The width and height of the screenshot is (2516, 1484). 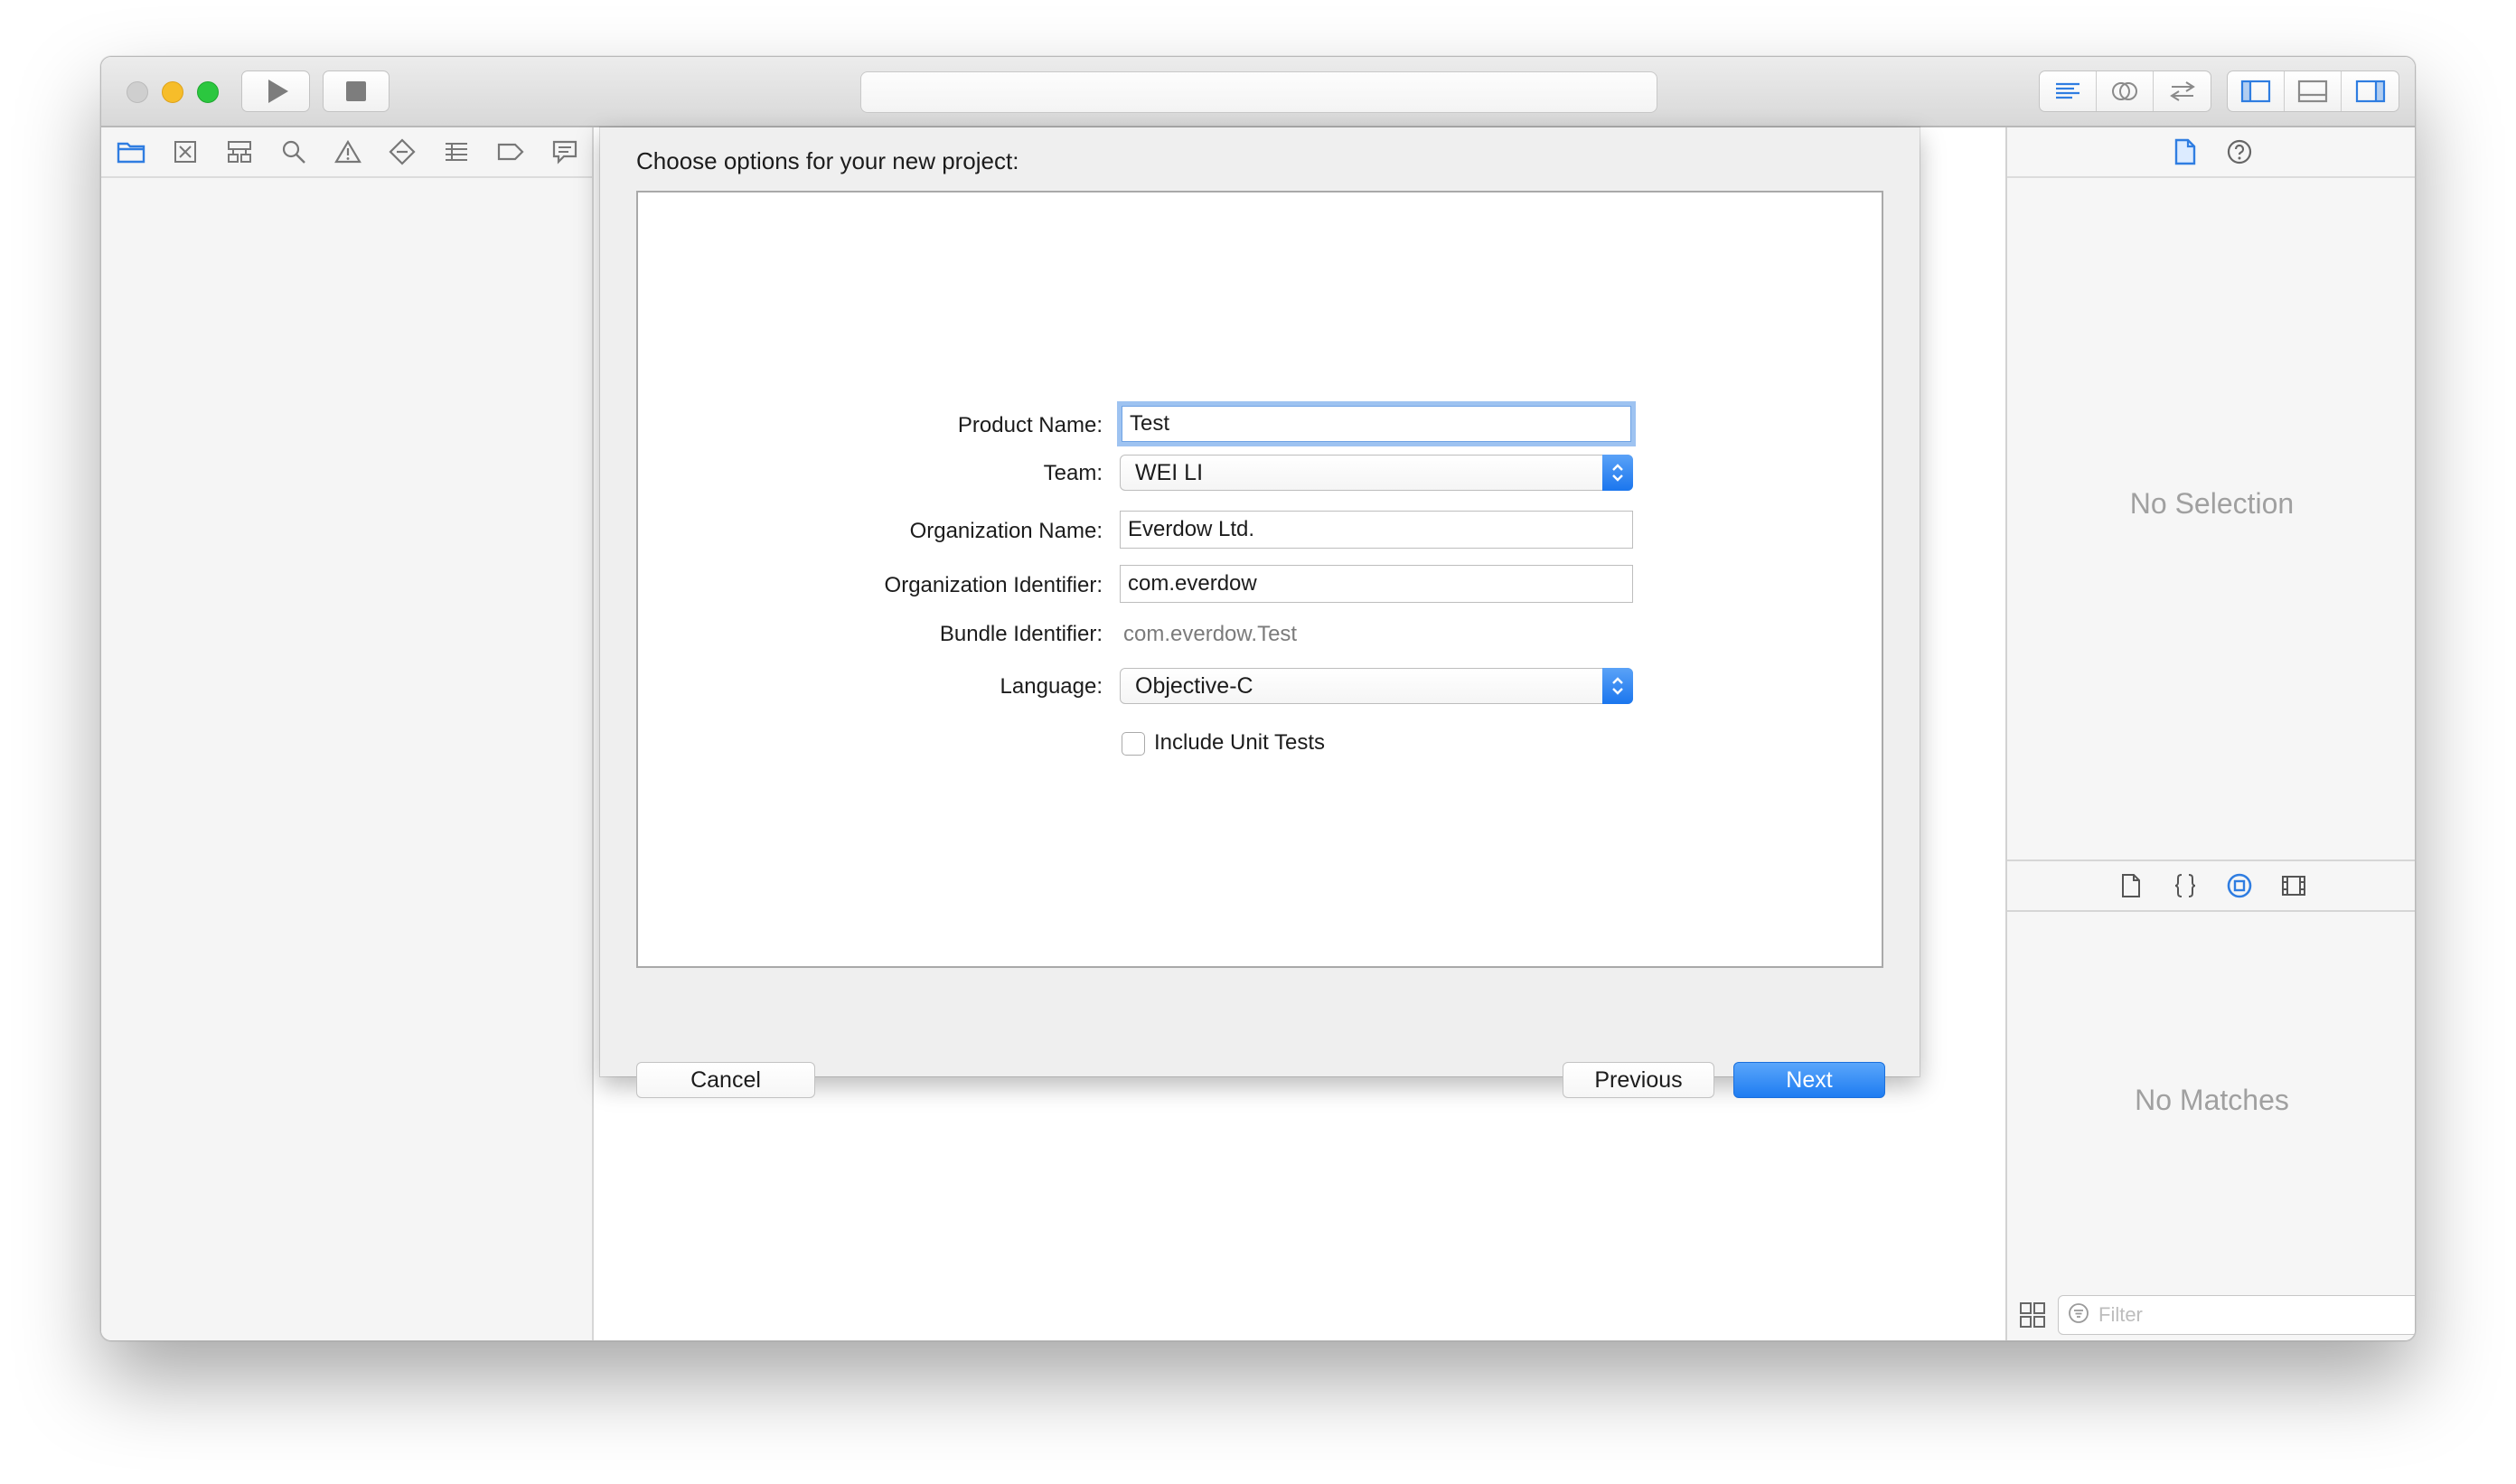 I want to click on minimize-window-button, so click(x=172, y=92).